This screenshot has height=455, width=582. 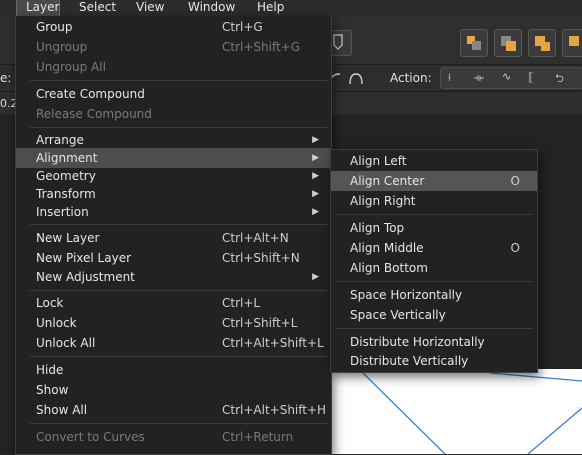 I want to click on menu-item-geometry: Geometry ▶, so click(x=173, y=176).